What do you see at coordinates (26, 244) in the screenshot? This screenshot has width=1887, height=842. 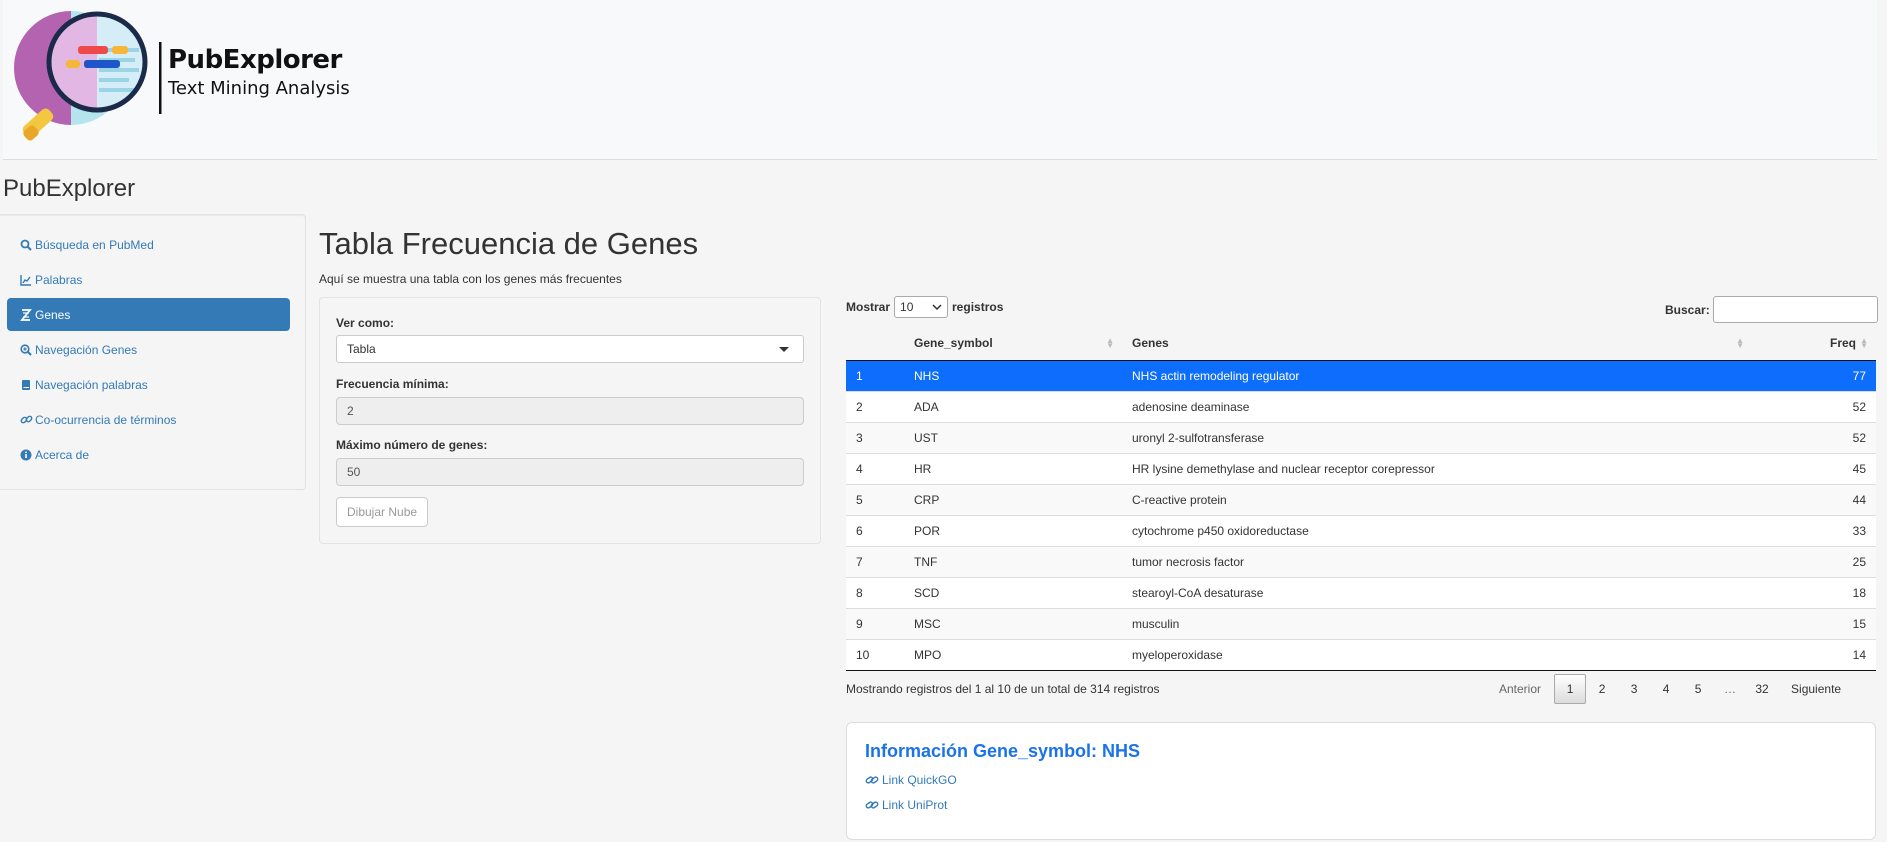 I see `search-icon` at bounding box center [26, 244].